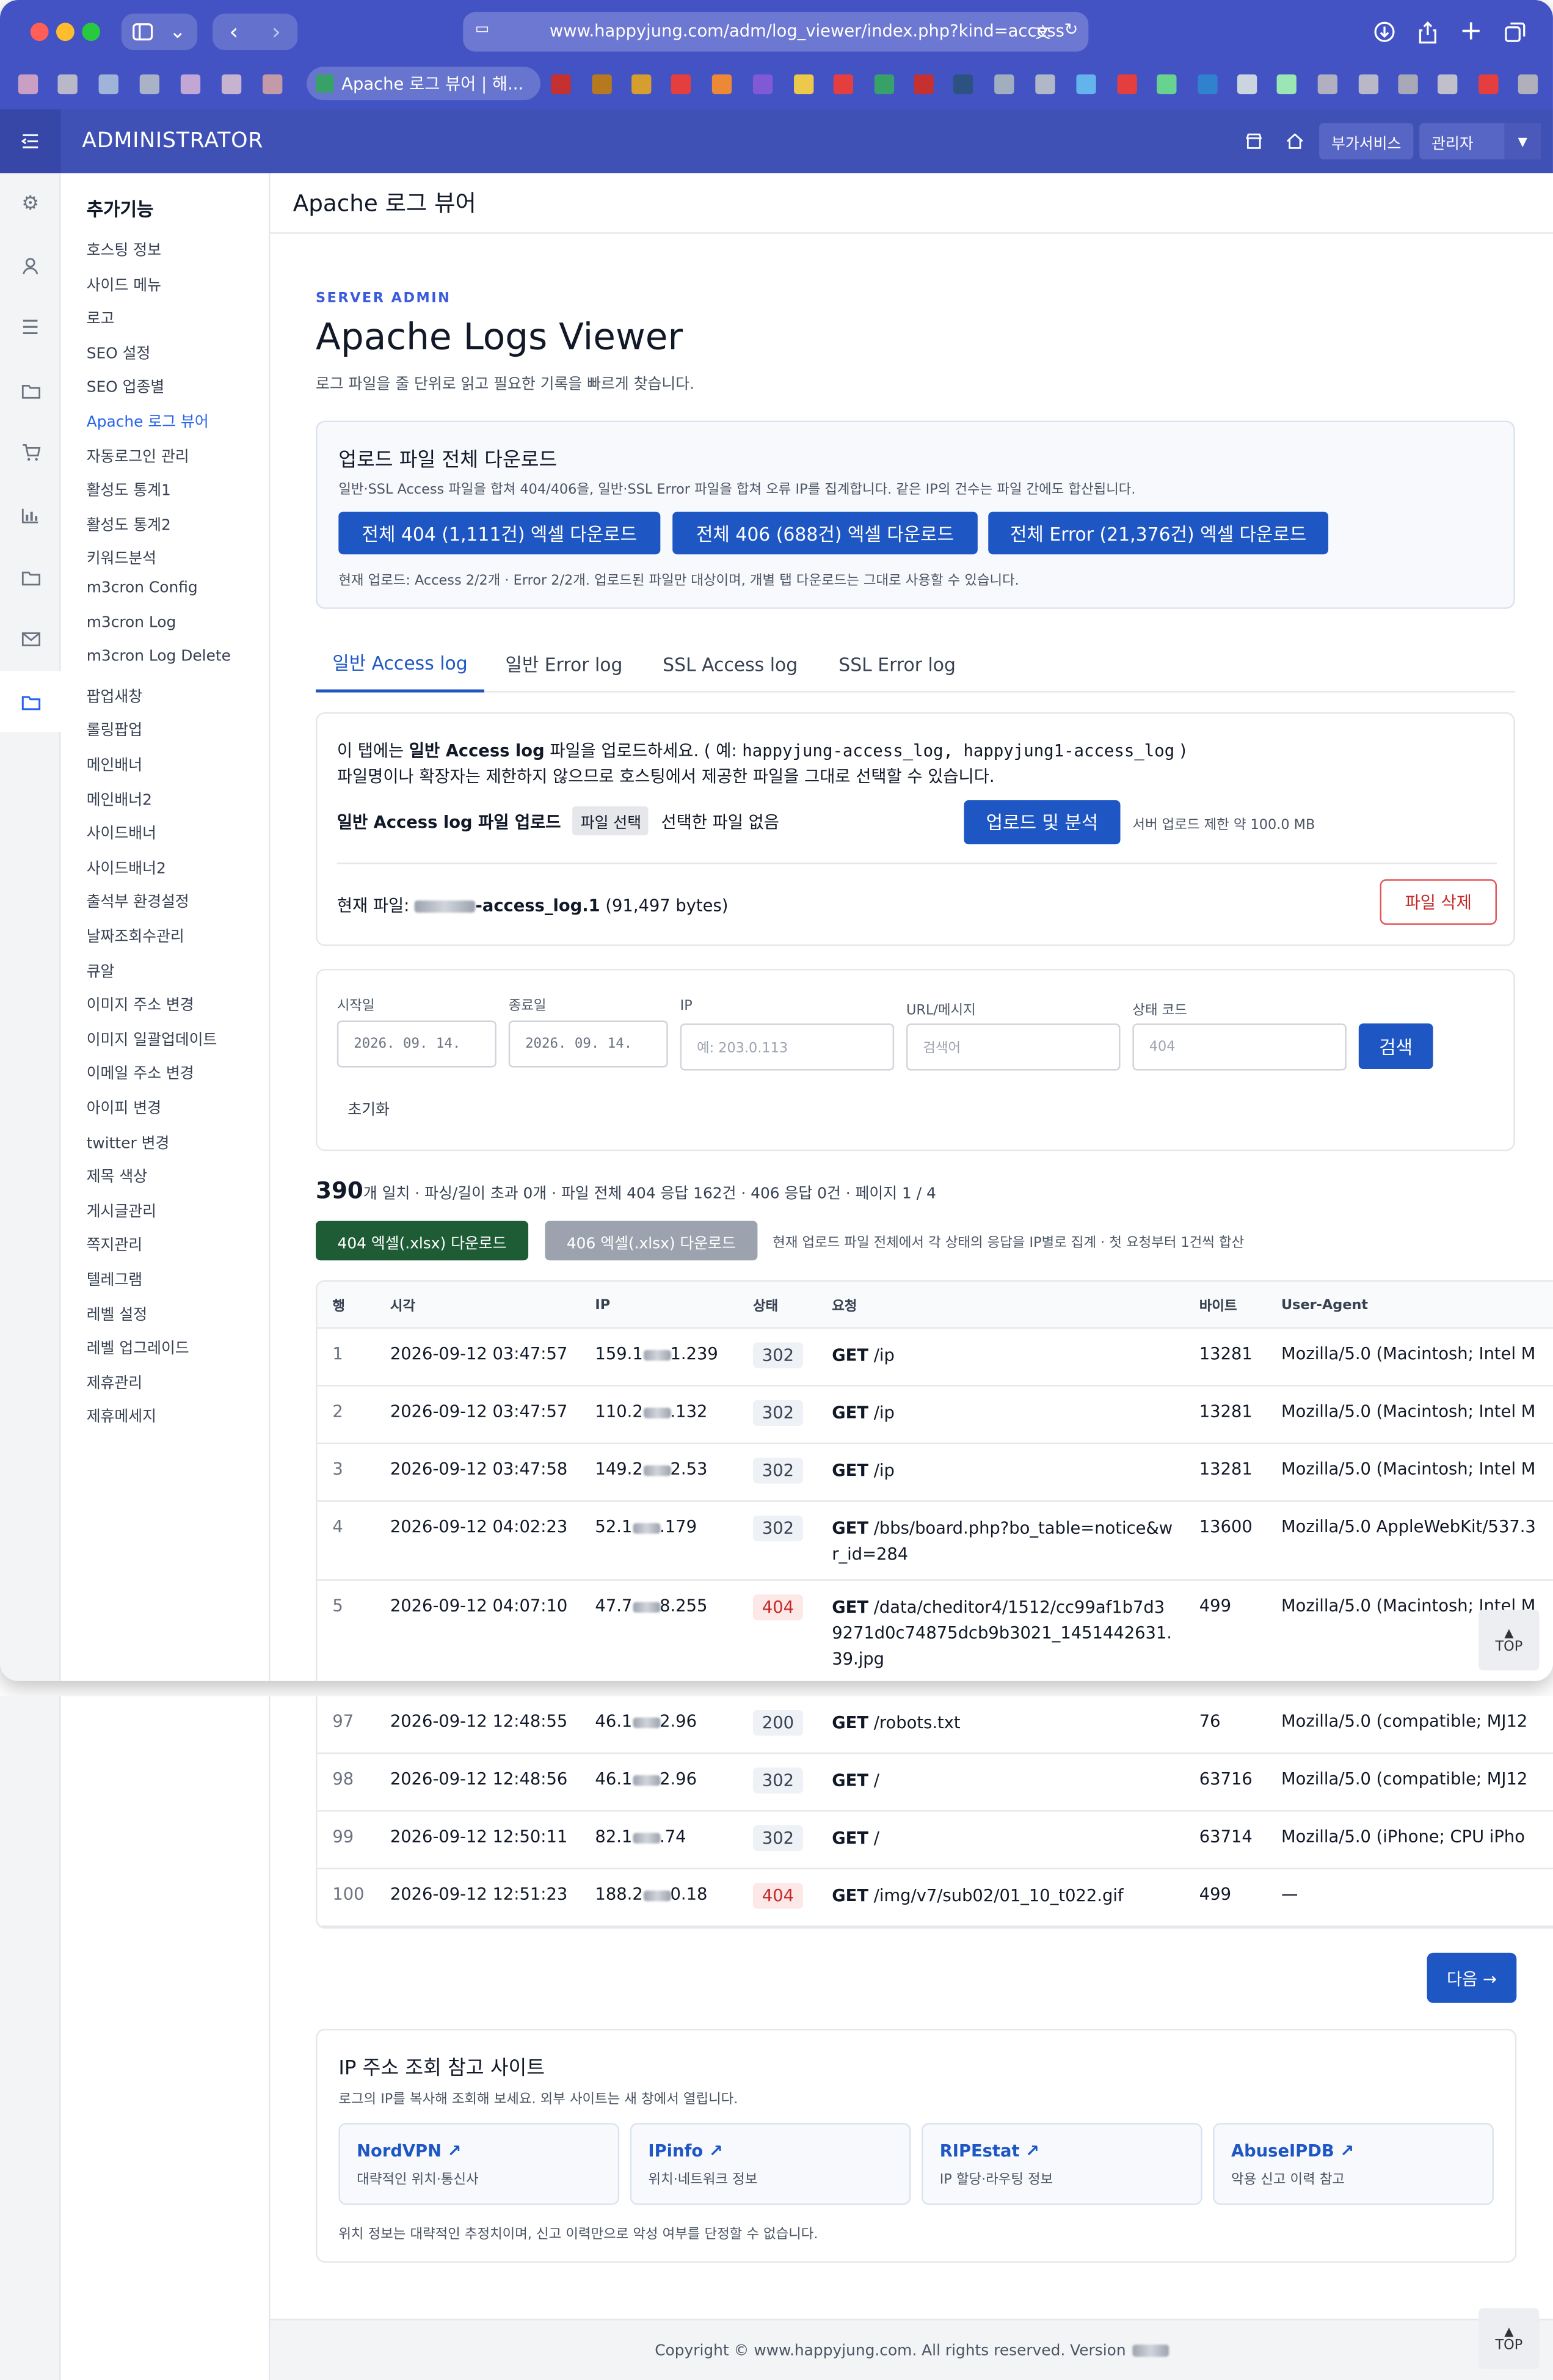  Describe the element at coordinates (117, 1175) in the screenshot. I see `sidebar-item: 제목 색상` at that location.